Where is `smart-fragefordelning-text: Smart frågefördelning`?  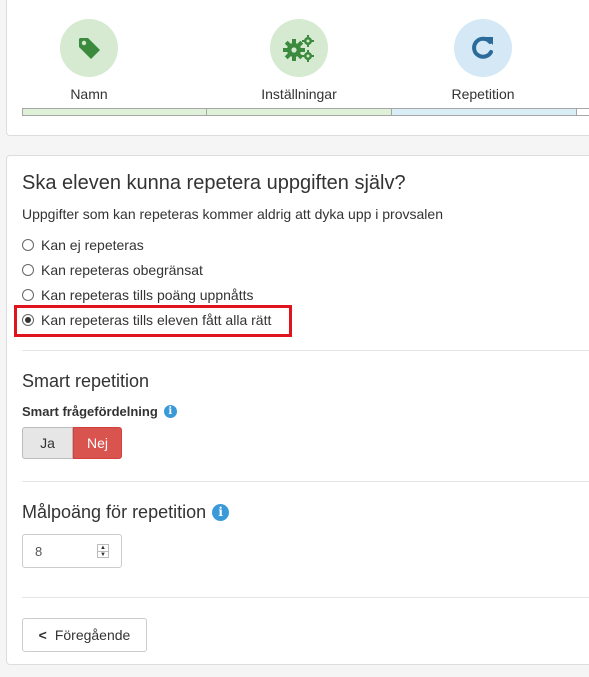 smart-fragefordelning-text: Smart frågefördelning is located at coordinates (90, 411).